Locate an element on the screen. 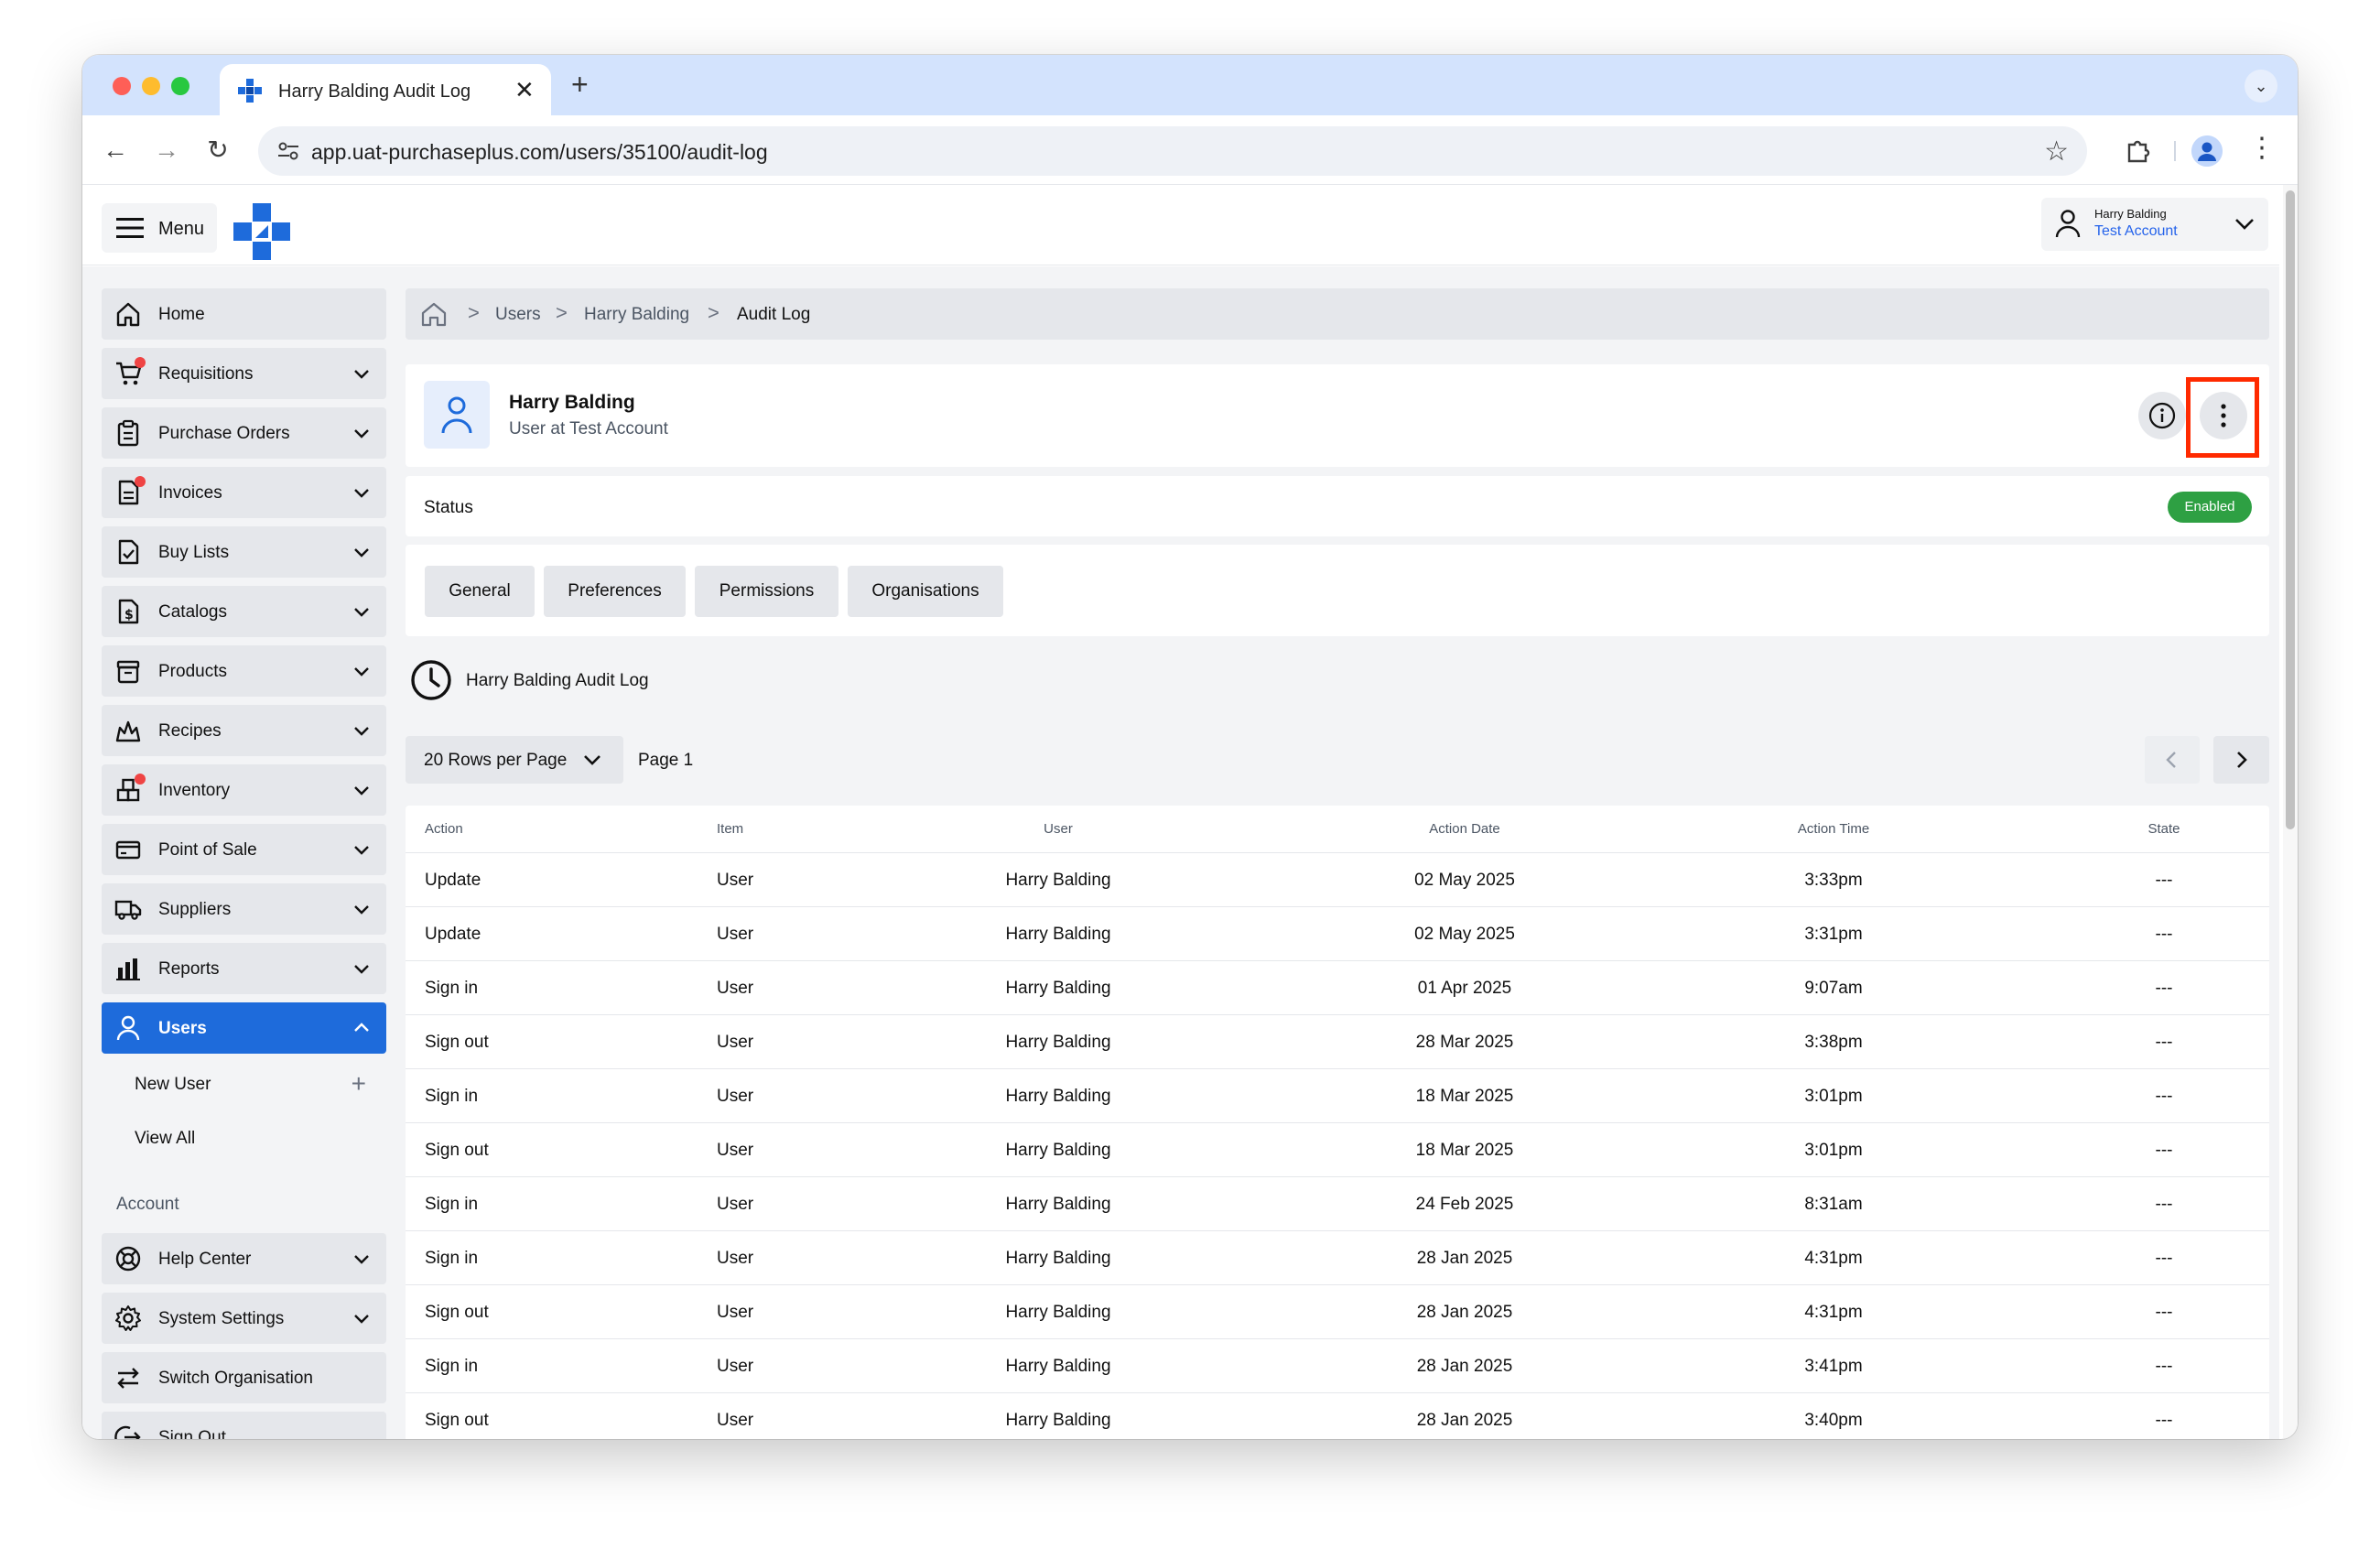  hamburger-icon is located at coordinates (130, 228).